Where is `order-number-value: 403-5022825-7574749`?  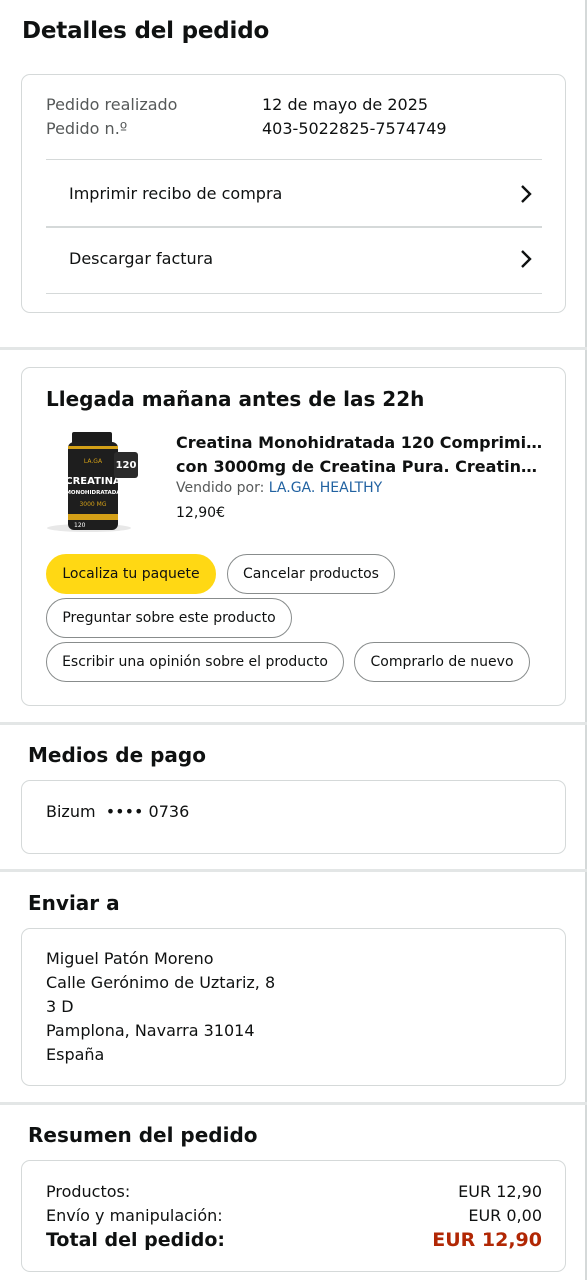 order-number-value: 403-5022825-7574749 is located at coordinates (354, 128).